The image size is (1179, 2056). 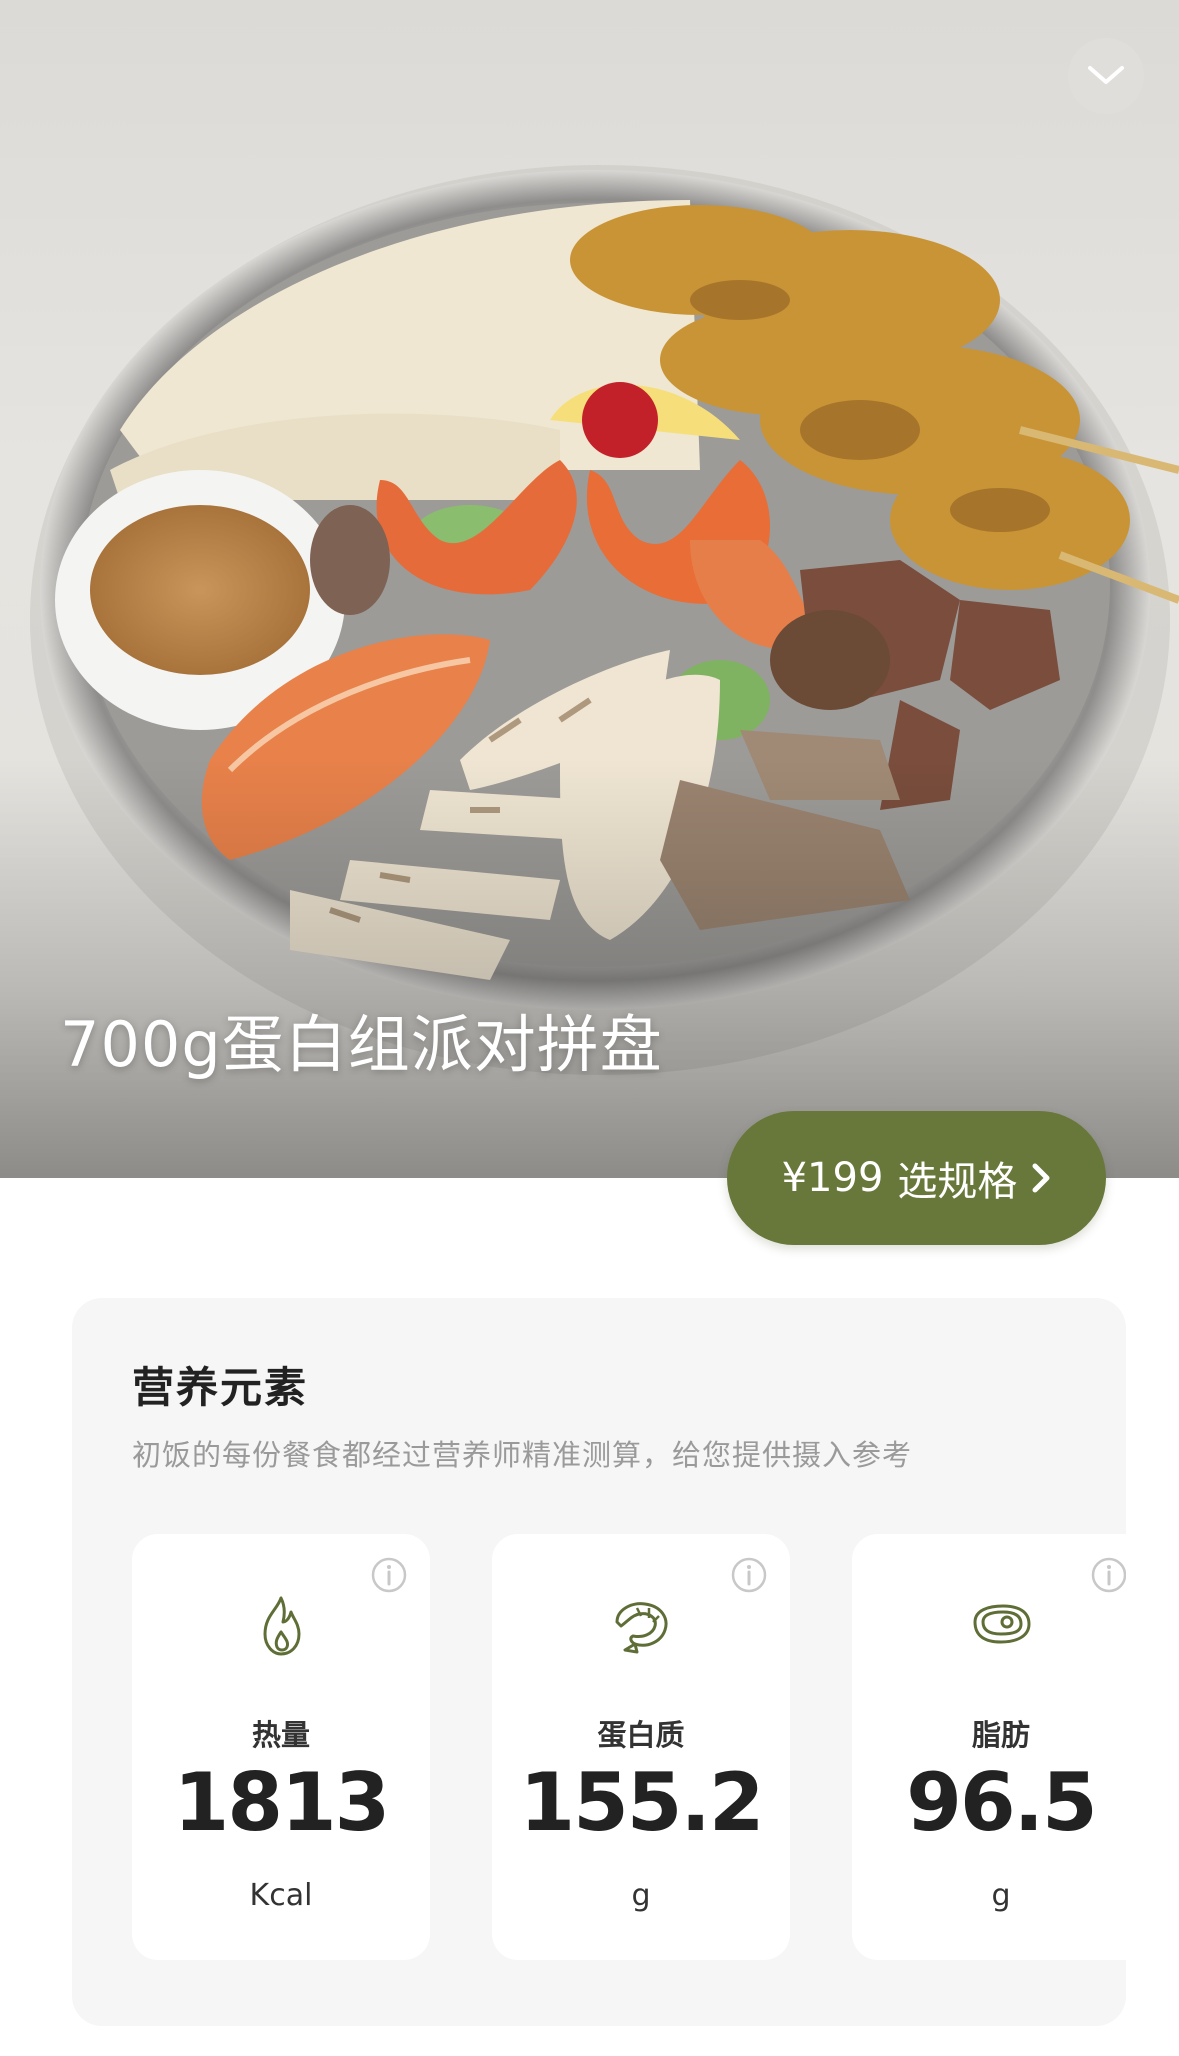 What do you see at coordinates (1000, 1735) in the screenshot?
I see `metric-name: 脂肪` at bounding box center [1000, 1735].